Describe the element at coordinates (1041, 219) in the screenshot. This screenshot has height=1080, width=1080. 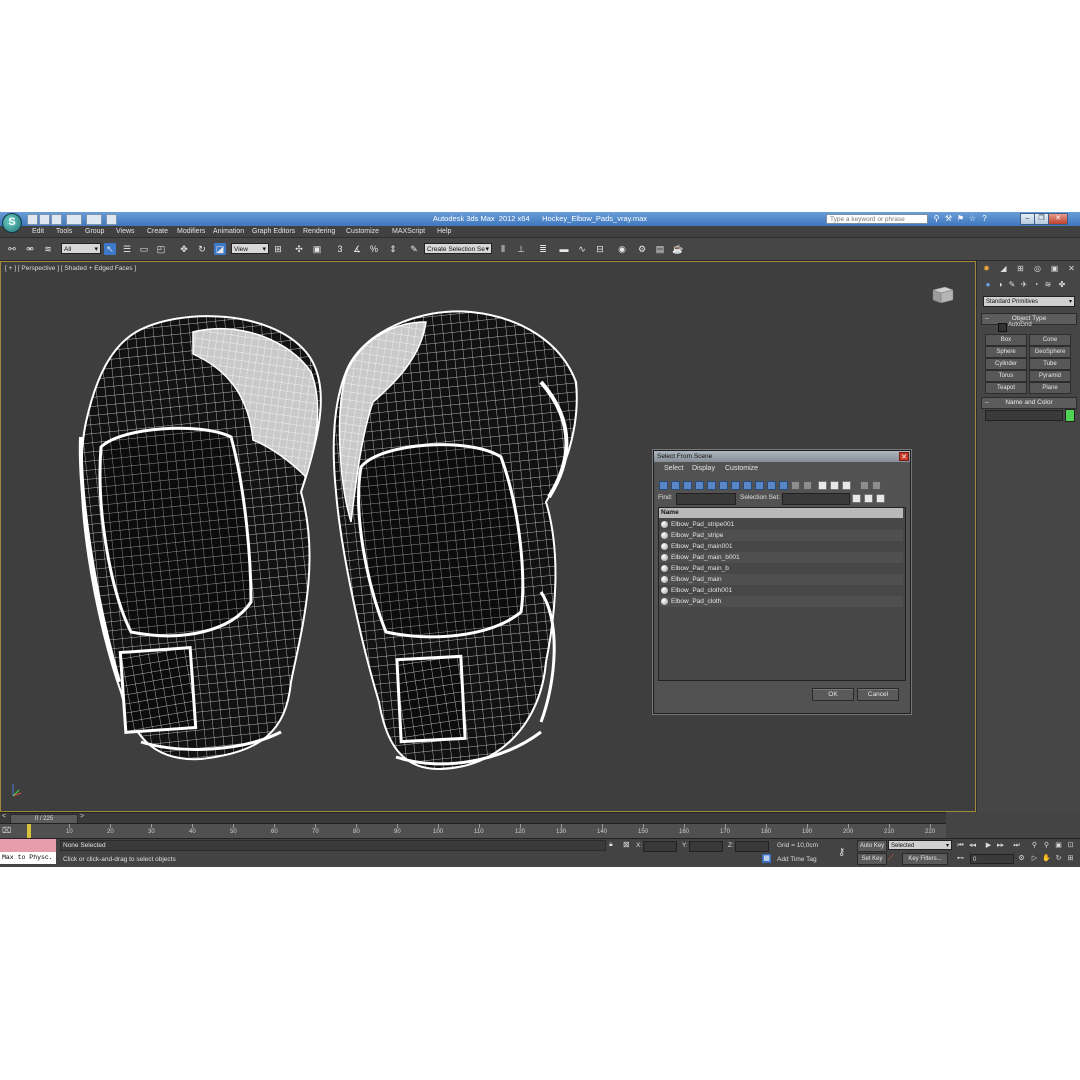
I see `restore-button: ❐` at that location.